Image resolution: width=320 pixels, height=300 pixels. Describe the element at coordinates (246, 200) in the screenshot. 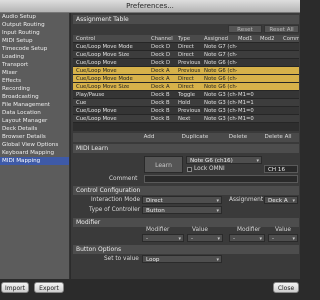

I see `assignment-label: Assignment` at that location.